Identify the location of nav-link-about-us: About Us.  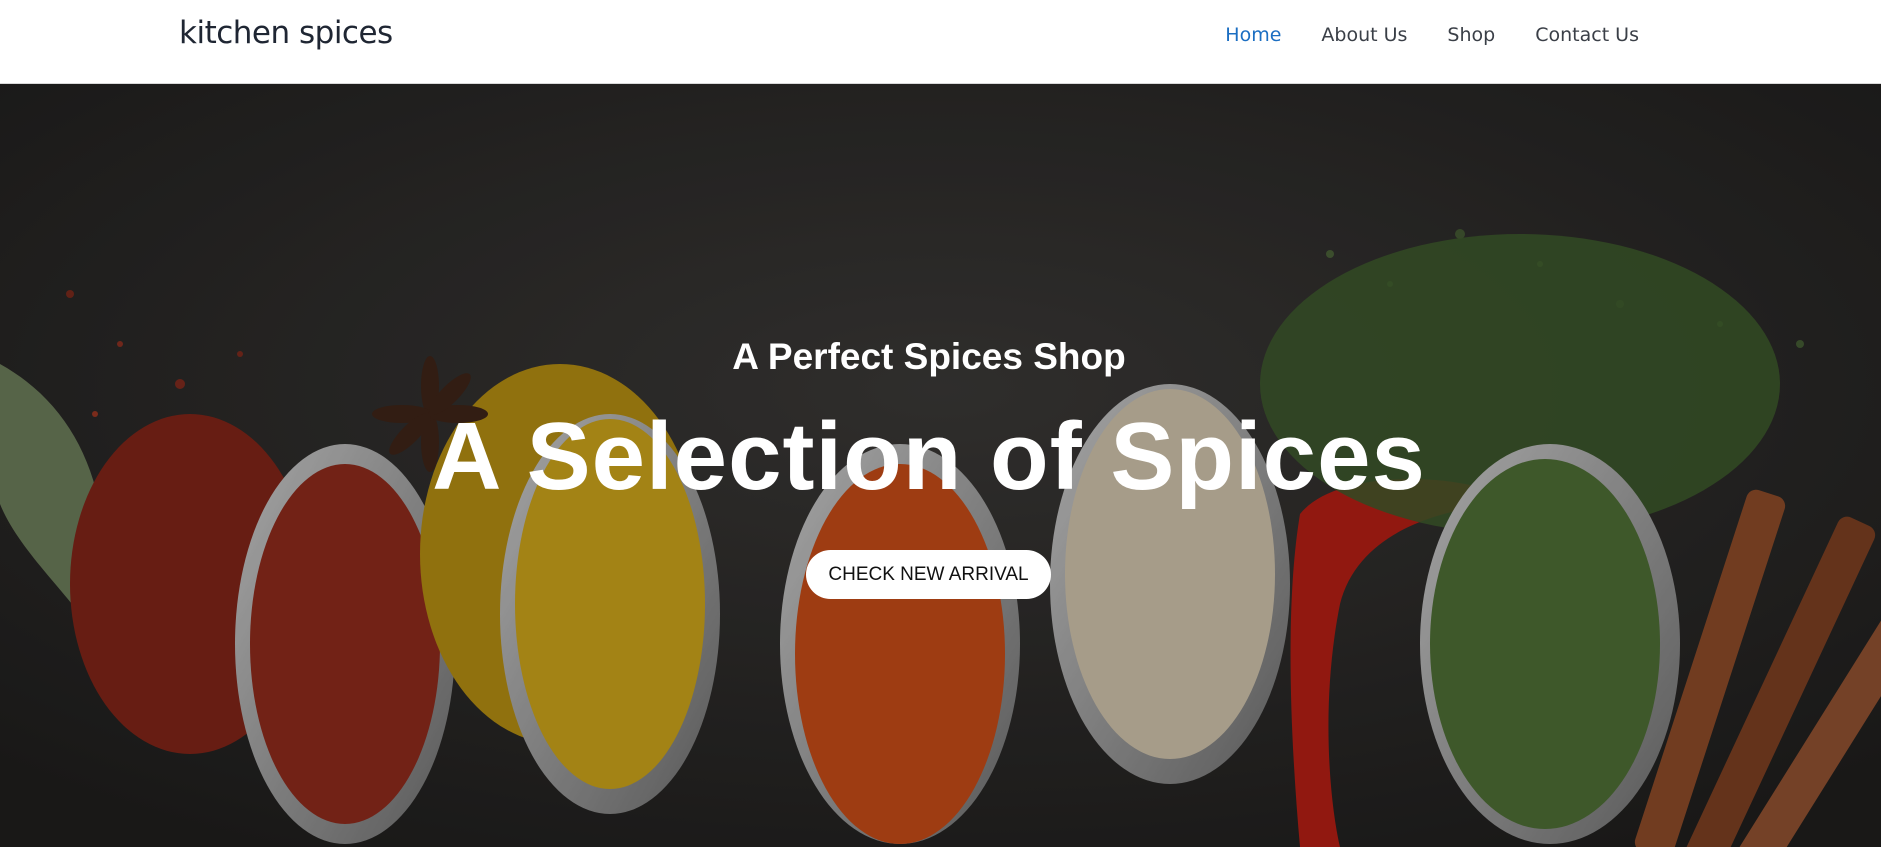
(1364, 35).